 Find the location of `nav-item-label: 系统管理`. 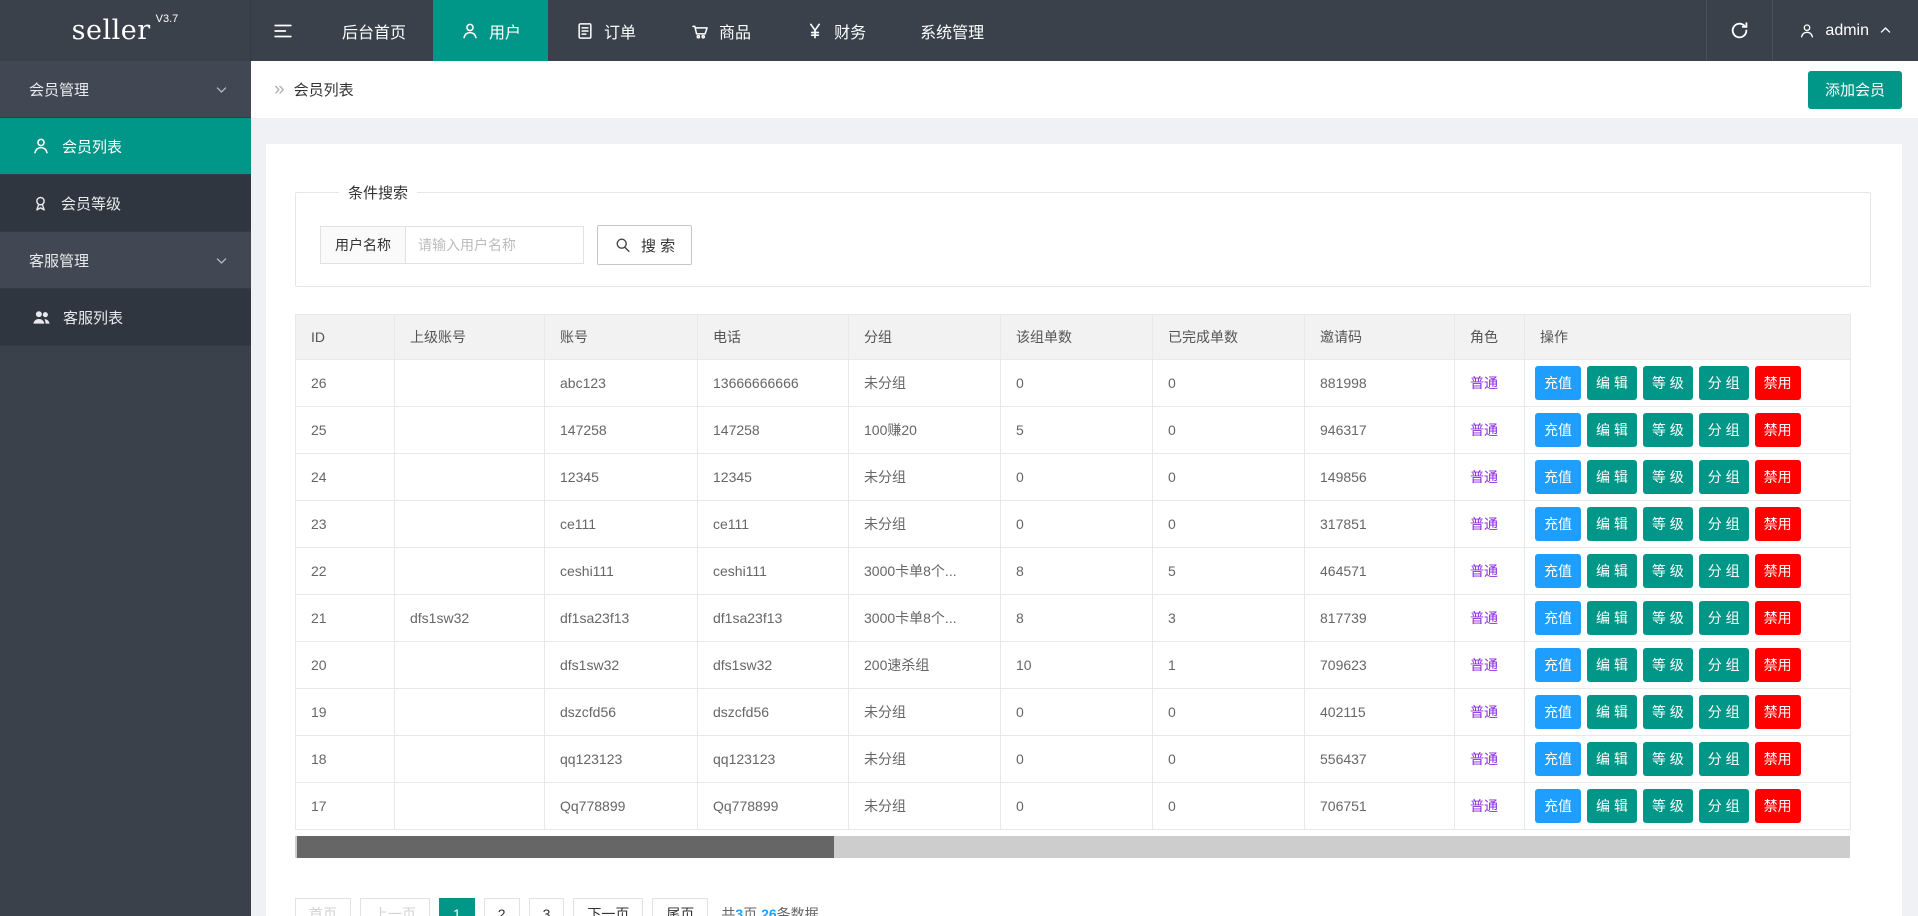

nav-item-label: 系统管理 is located at coordinates (952, 33).